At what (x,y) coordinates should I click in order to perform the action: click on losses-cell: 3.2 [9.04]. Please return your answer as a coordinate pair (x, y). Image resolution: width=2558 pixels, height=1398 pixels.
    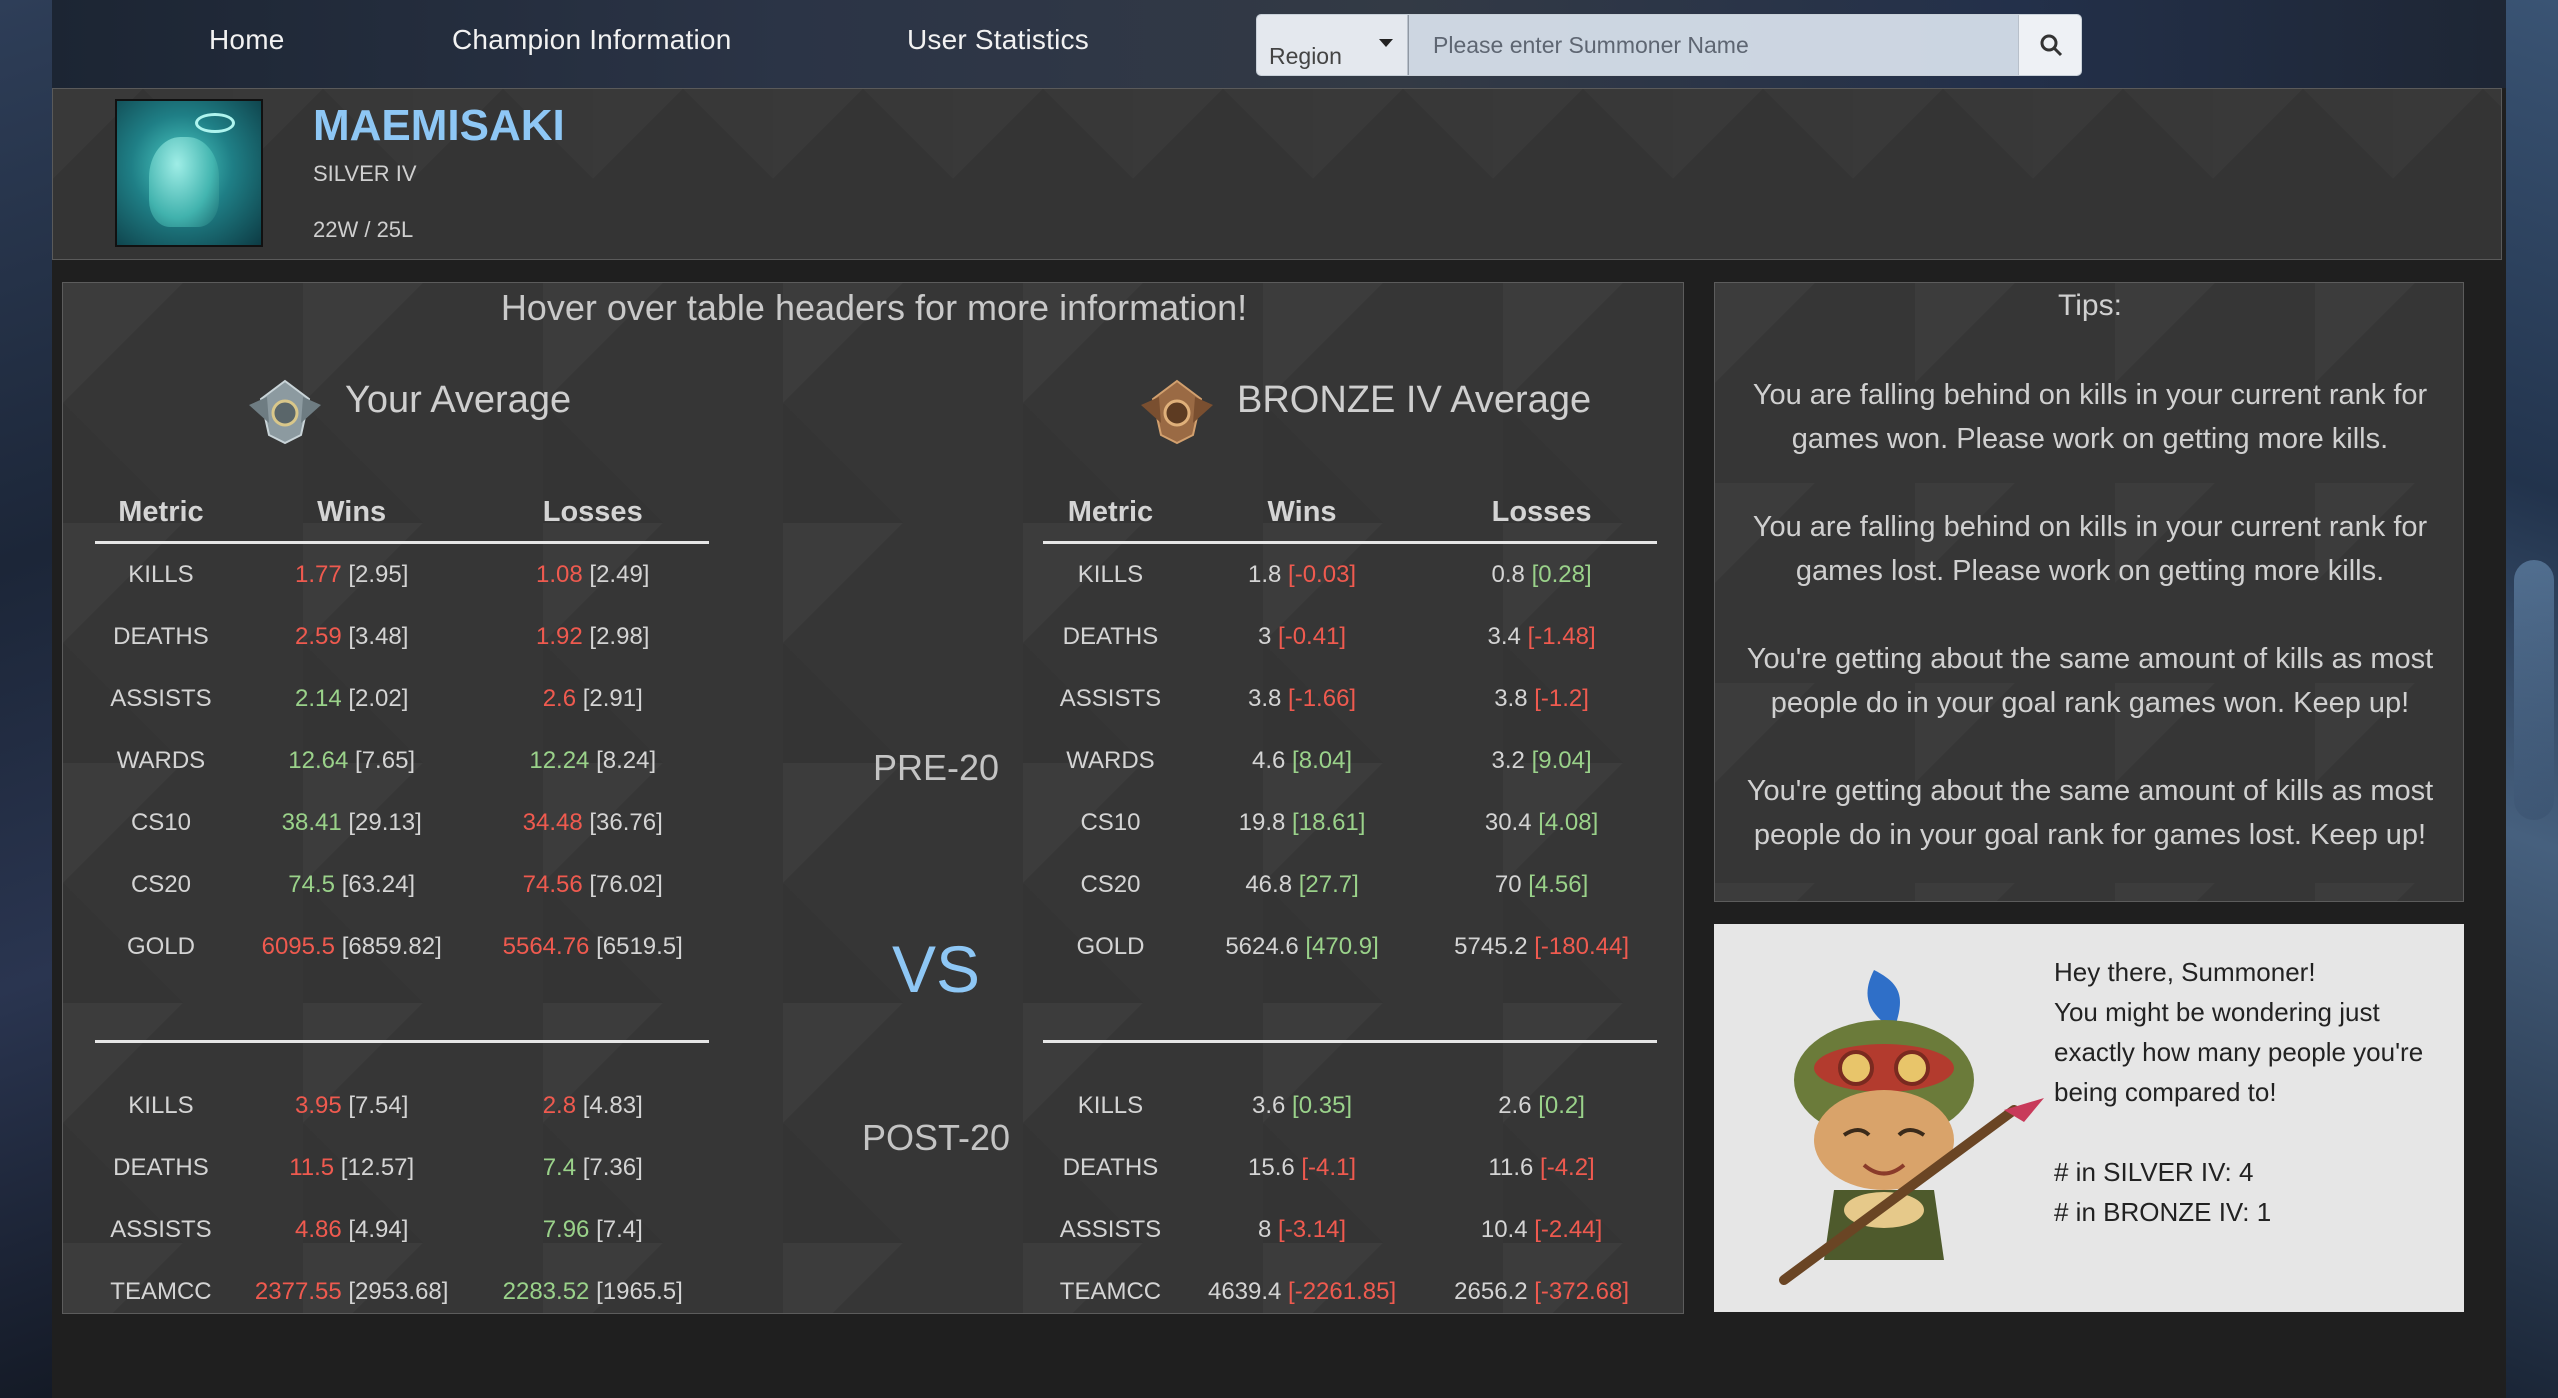
    Looking at the image, I should click on (1541, 761).